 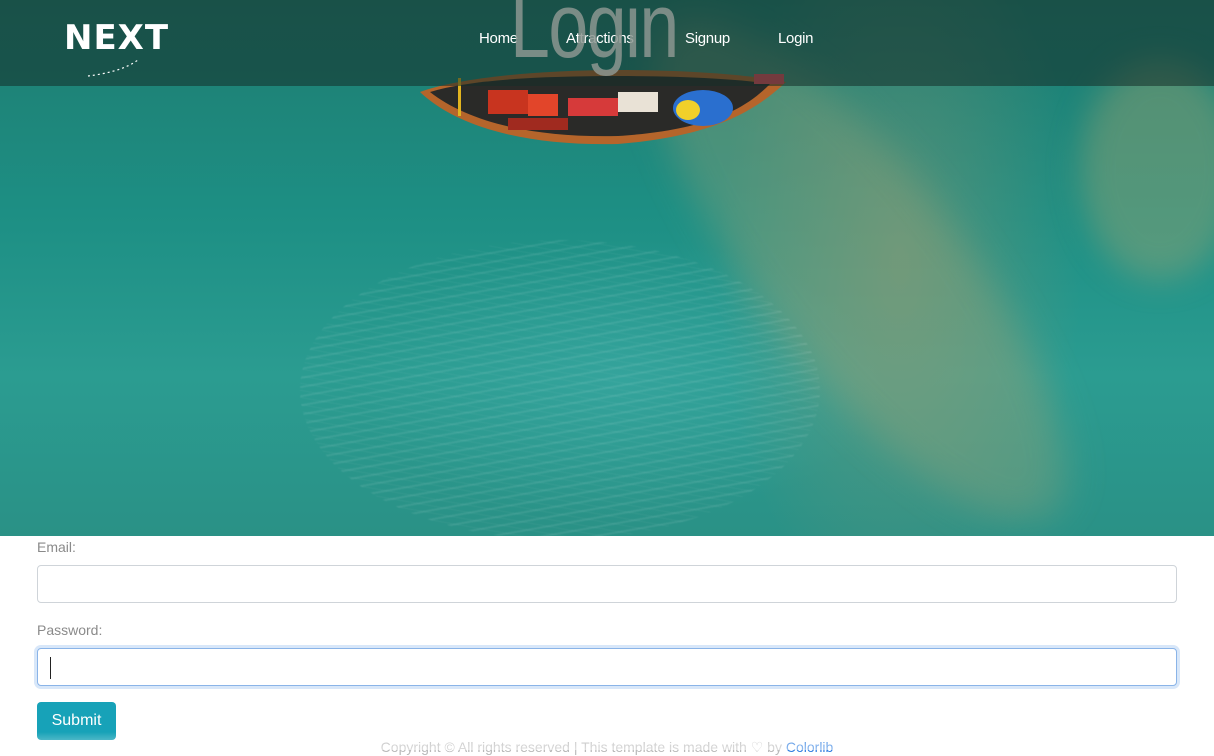 What do you see at coordinates (594, 38) in the screenshot?
I see `page-title: Login` at bounding box center [594, 38].